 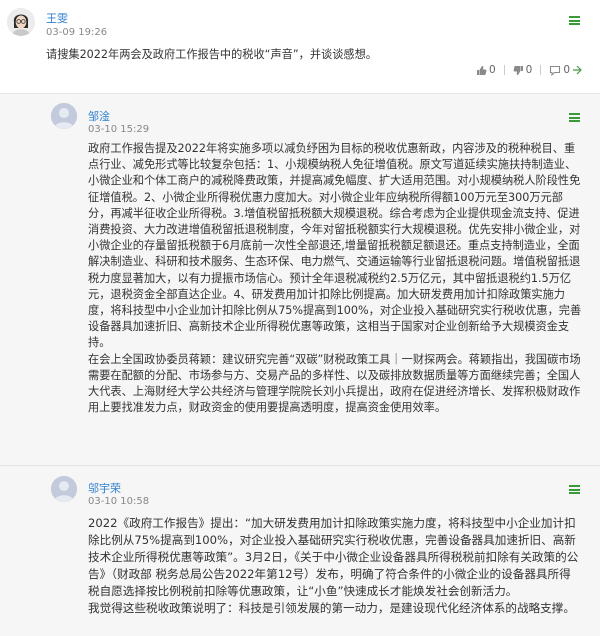 I want to click on share-arrow-icon, so click(x=577, y=70).